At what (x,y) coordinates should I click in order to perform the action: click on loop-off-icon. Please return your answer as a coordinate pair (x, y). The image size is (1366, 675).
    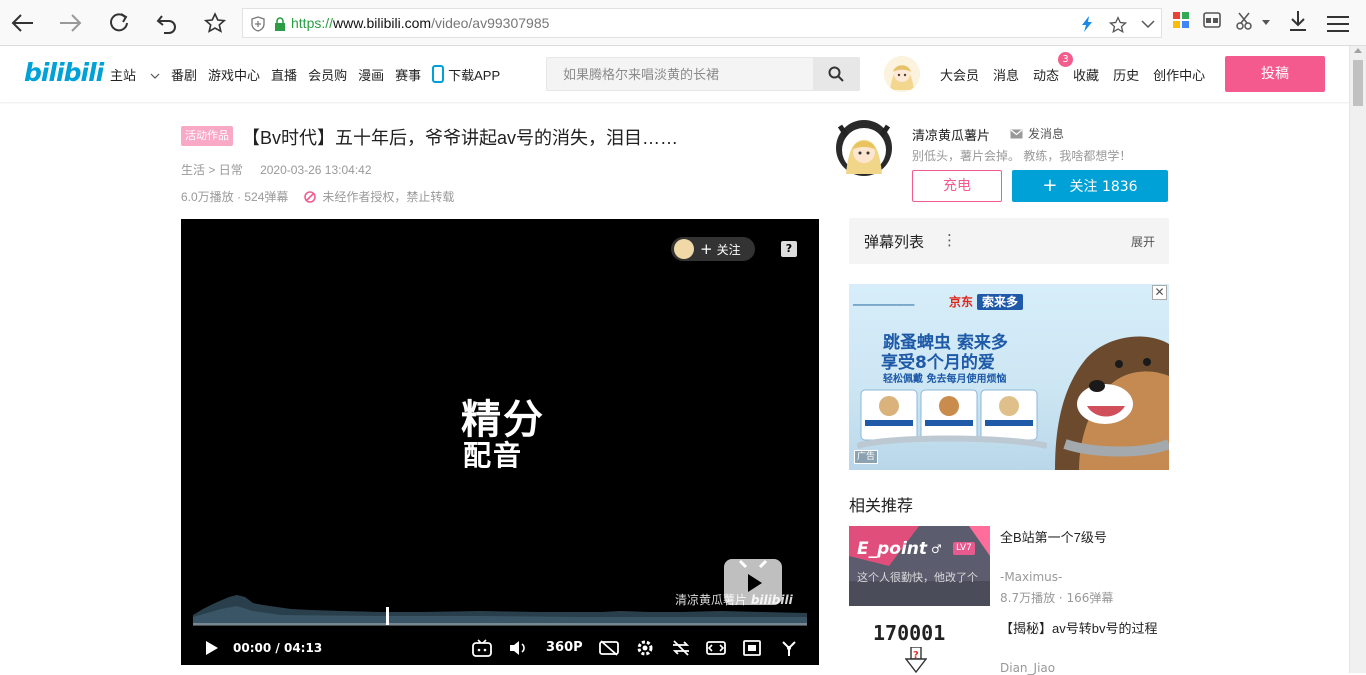
    Looking at the image, I should click on (681, 648).